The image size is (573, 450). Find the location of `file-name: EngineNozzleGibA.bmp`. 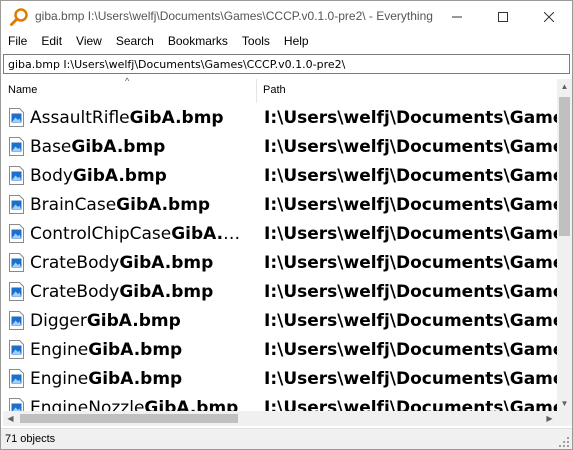

file-name: EngineNozzleGibA.bmp is located at coordinates (141, 403).